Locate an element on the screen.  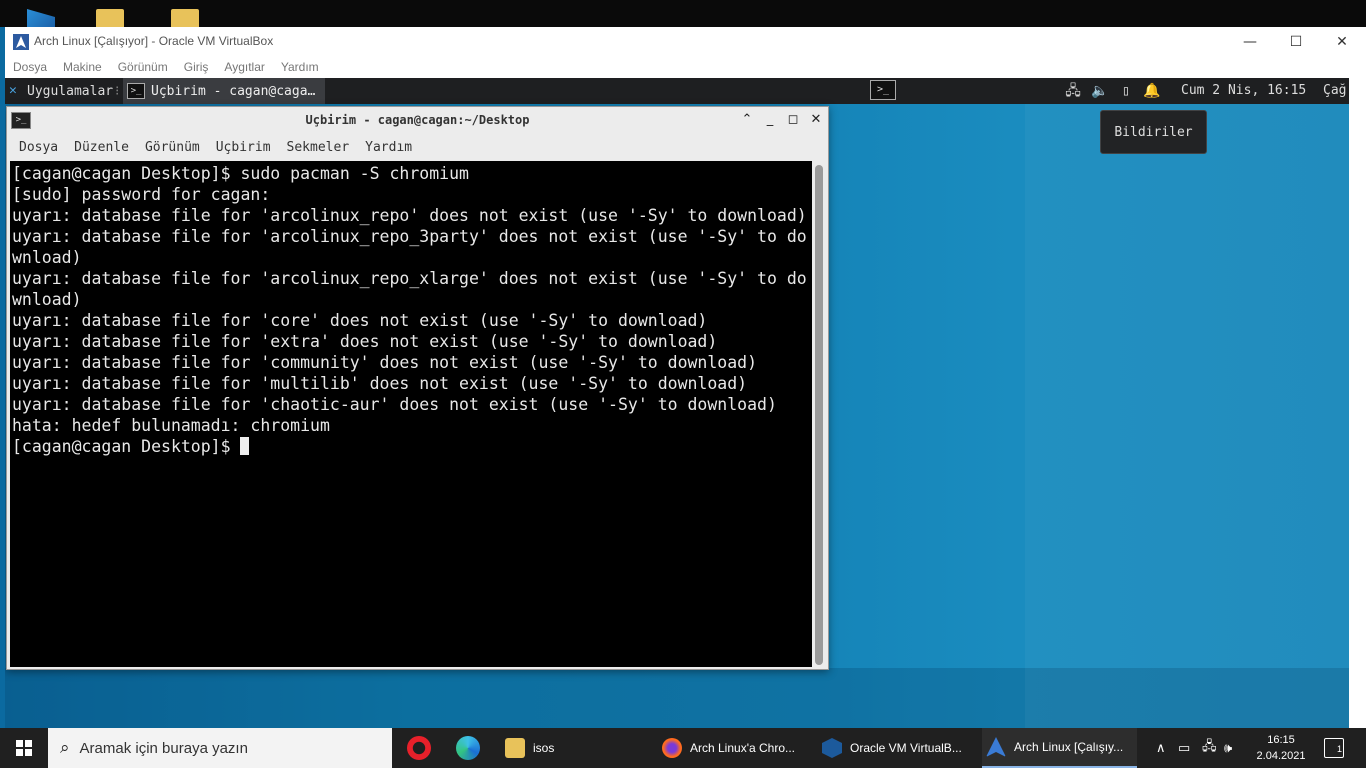
vbox-menu-dosya: Dosya is located at coordinates (30, 67).